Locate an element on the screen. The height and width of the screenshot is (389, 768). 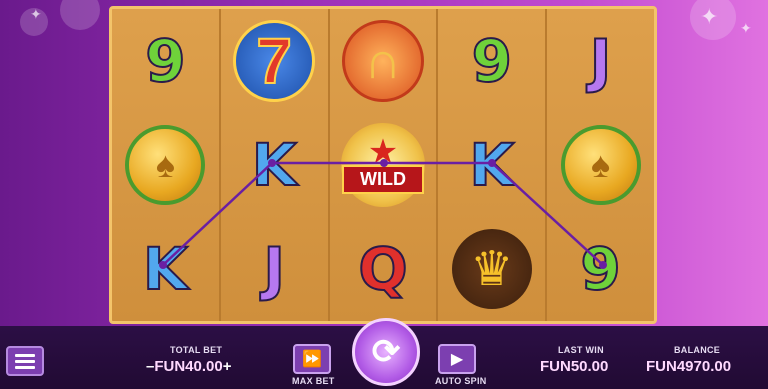
spin-button: ⟳ is located at coordinates (386, 352).